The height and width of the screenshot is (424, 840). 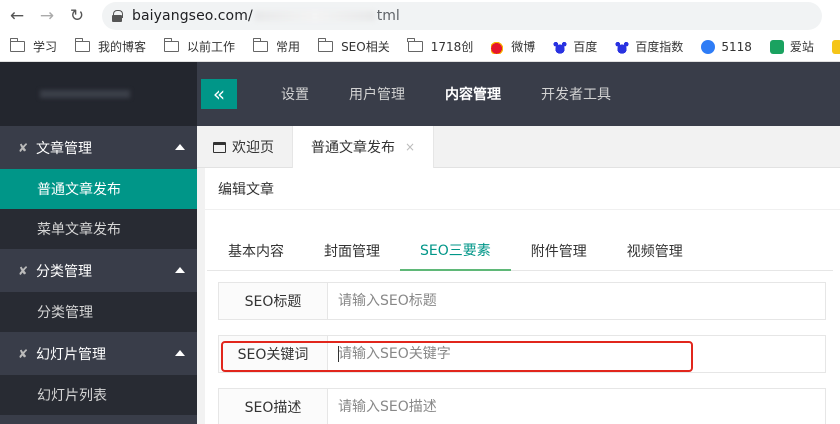 I want to click on close-icon: ×, so click(x=410, y=147).